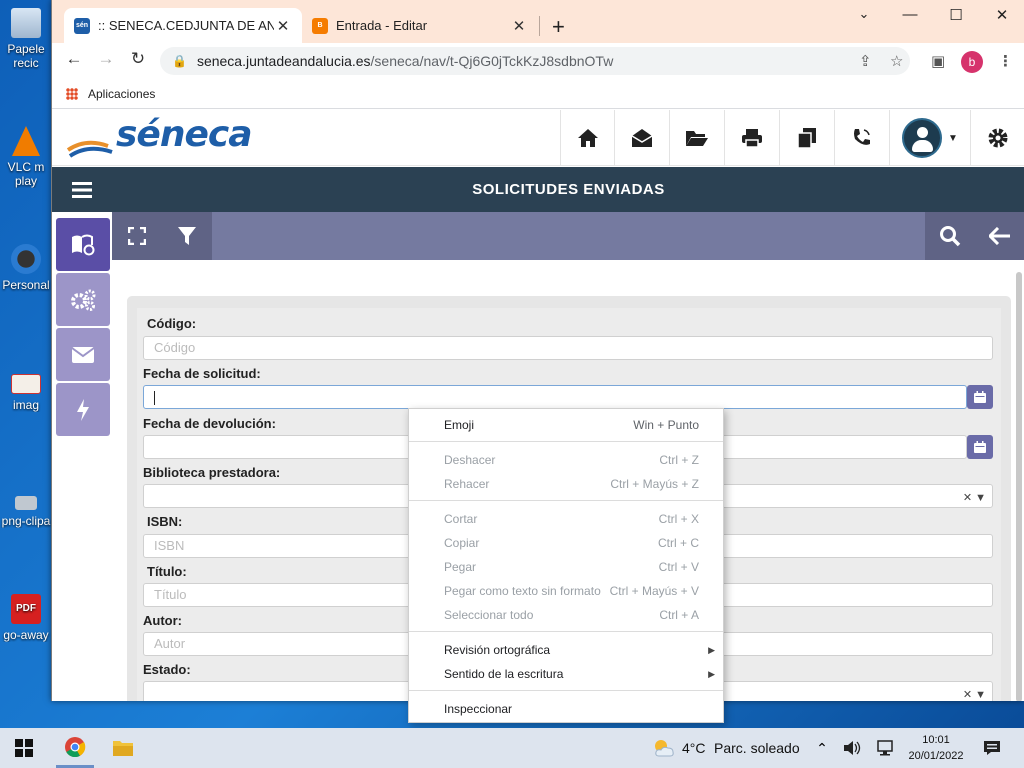 The image size is (1024, 768). What do you see at coordinates (822, 748) in the screenshot?
I see `tray-chevron-icon: ⌃` at bounding box center [822, 748].